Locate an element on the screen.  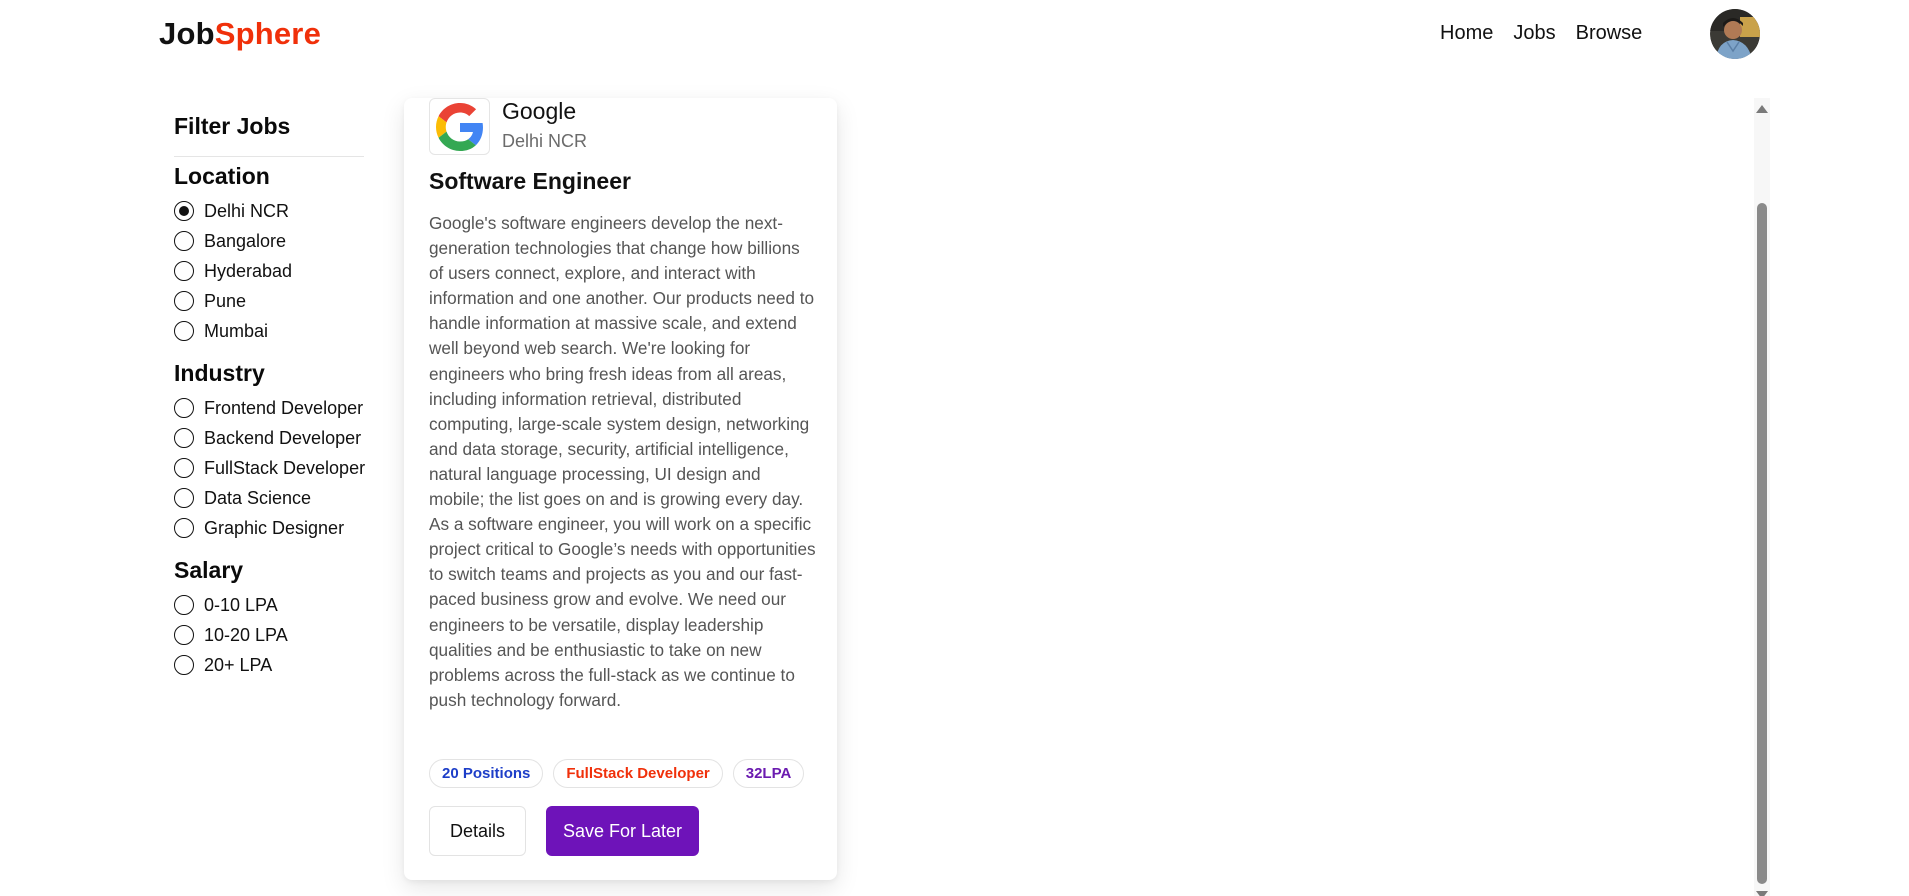
radio-label: Bangalore is located at coordinates (245, 240).